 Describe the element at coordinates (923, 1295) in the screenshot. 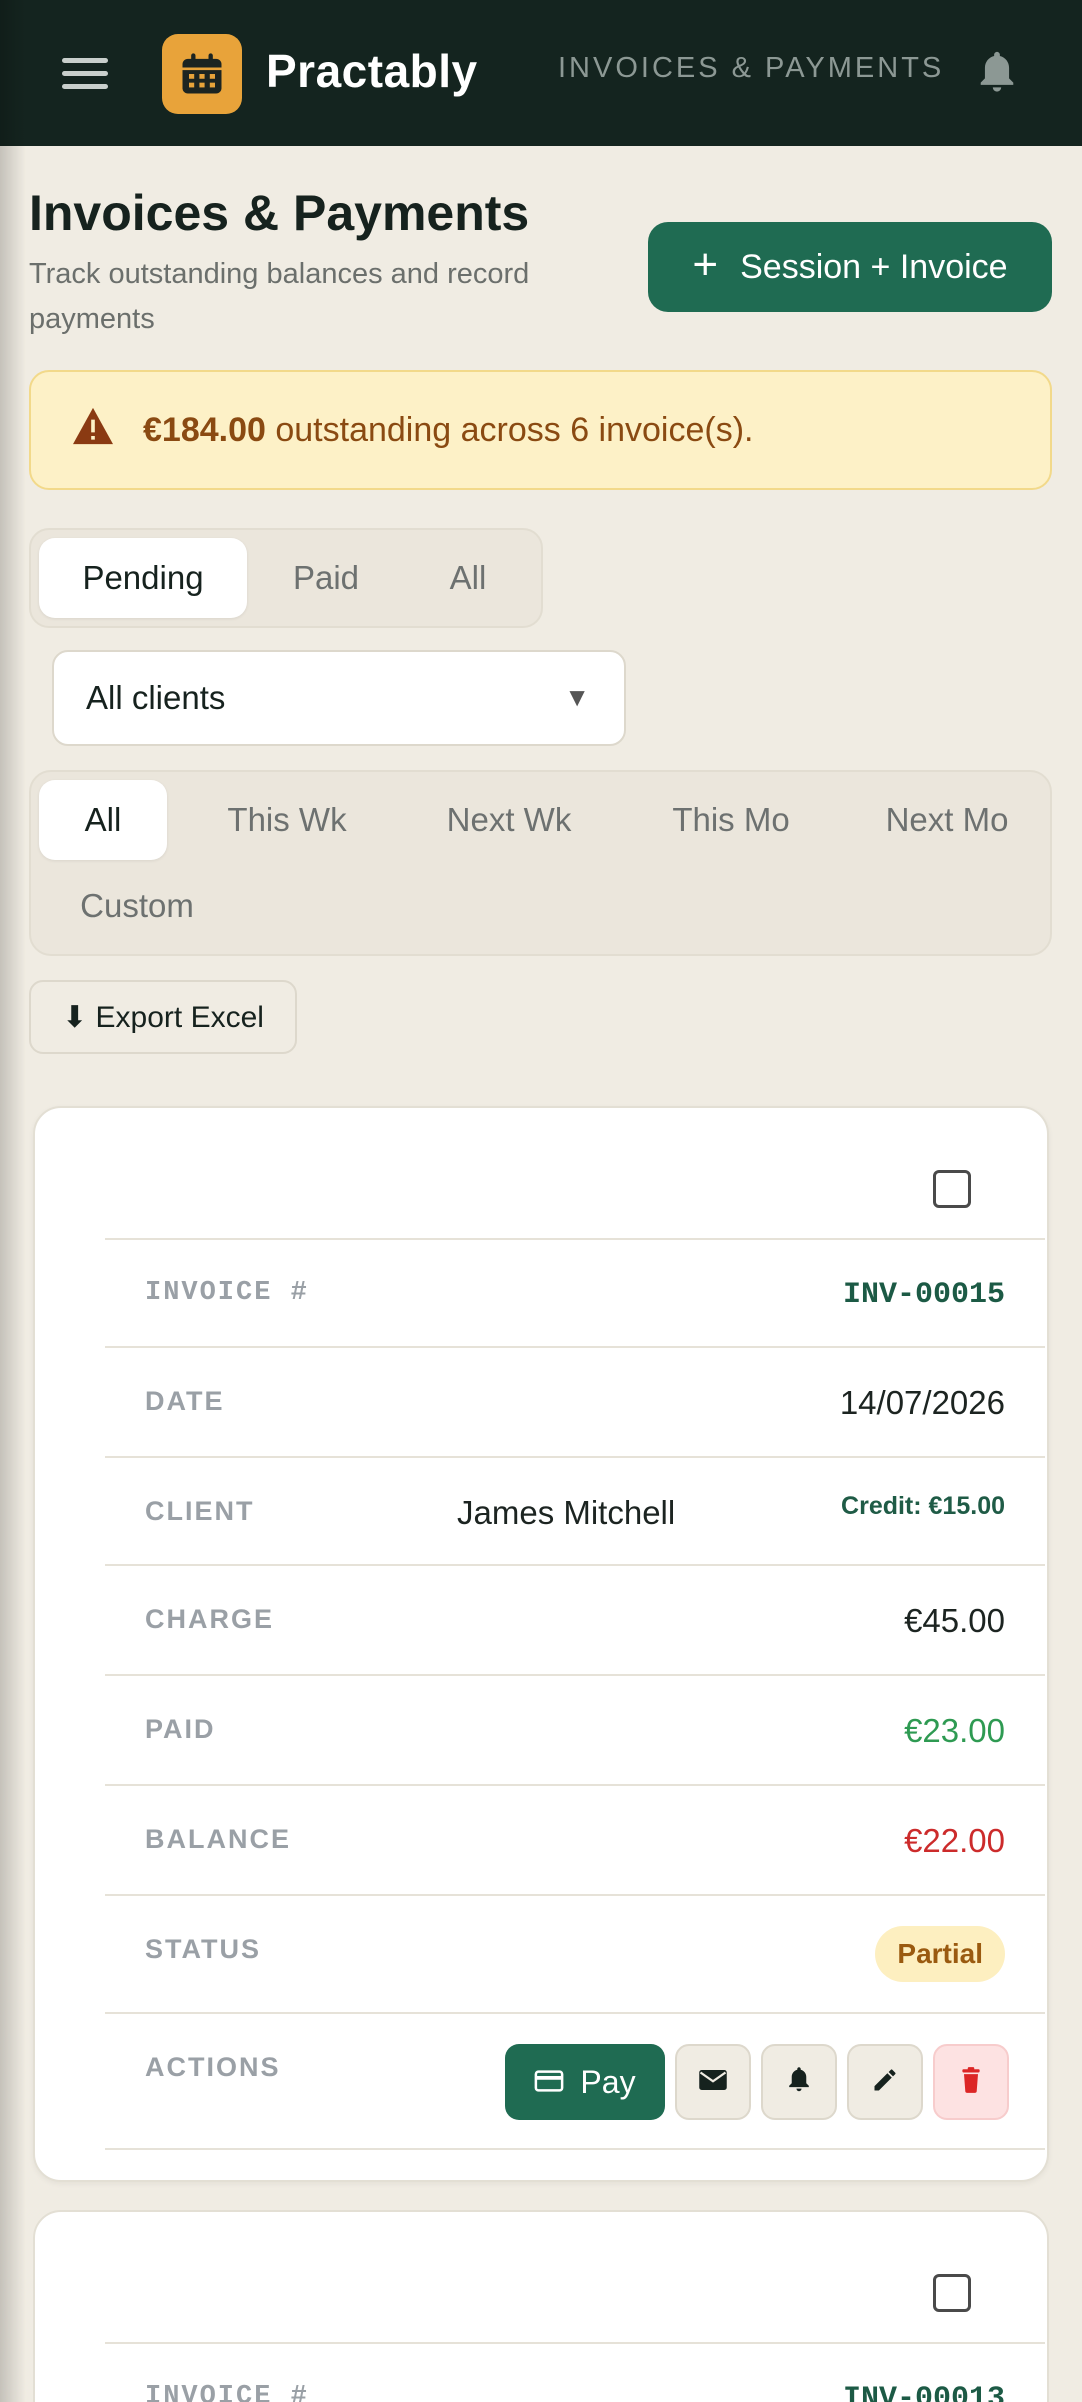

I see `invoice-number: INV-00015` at that location.